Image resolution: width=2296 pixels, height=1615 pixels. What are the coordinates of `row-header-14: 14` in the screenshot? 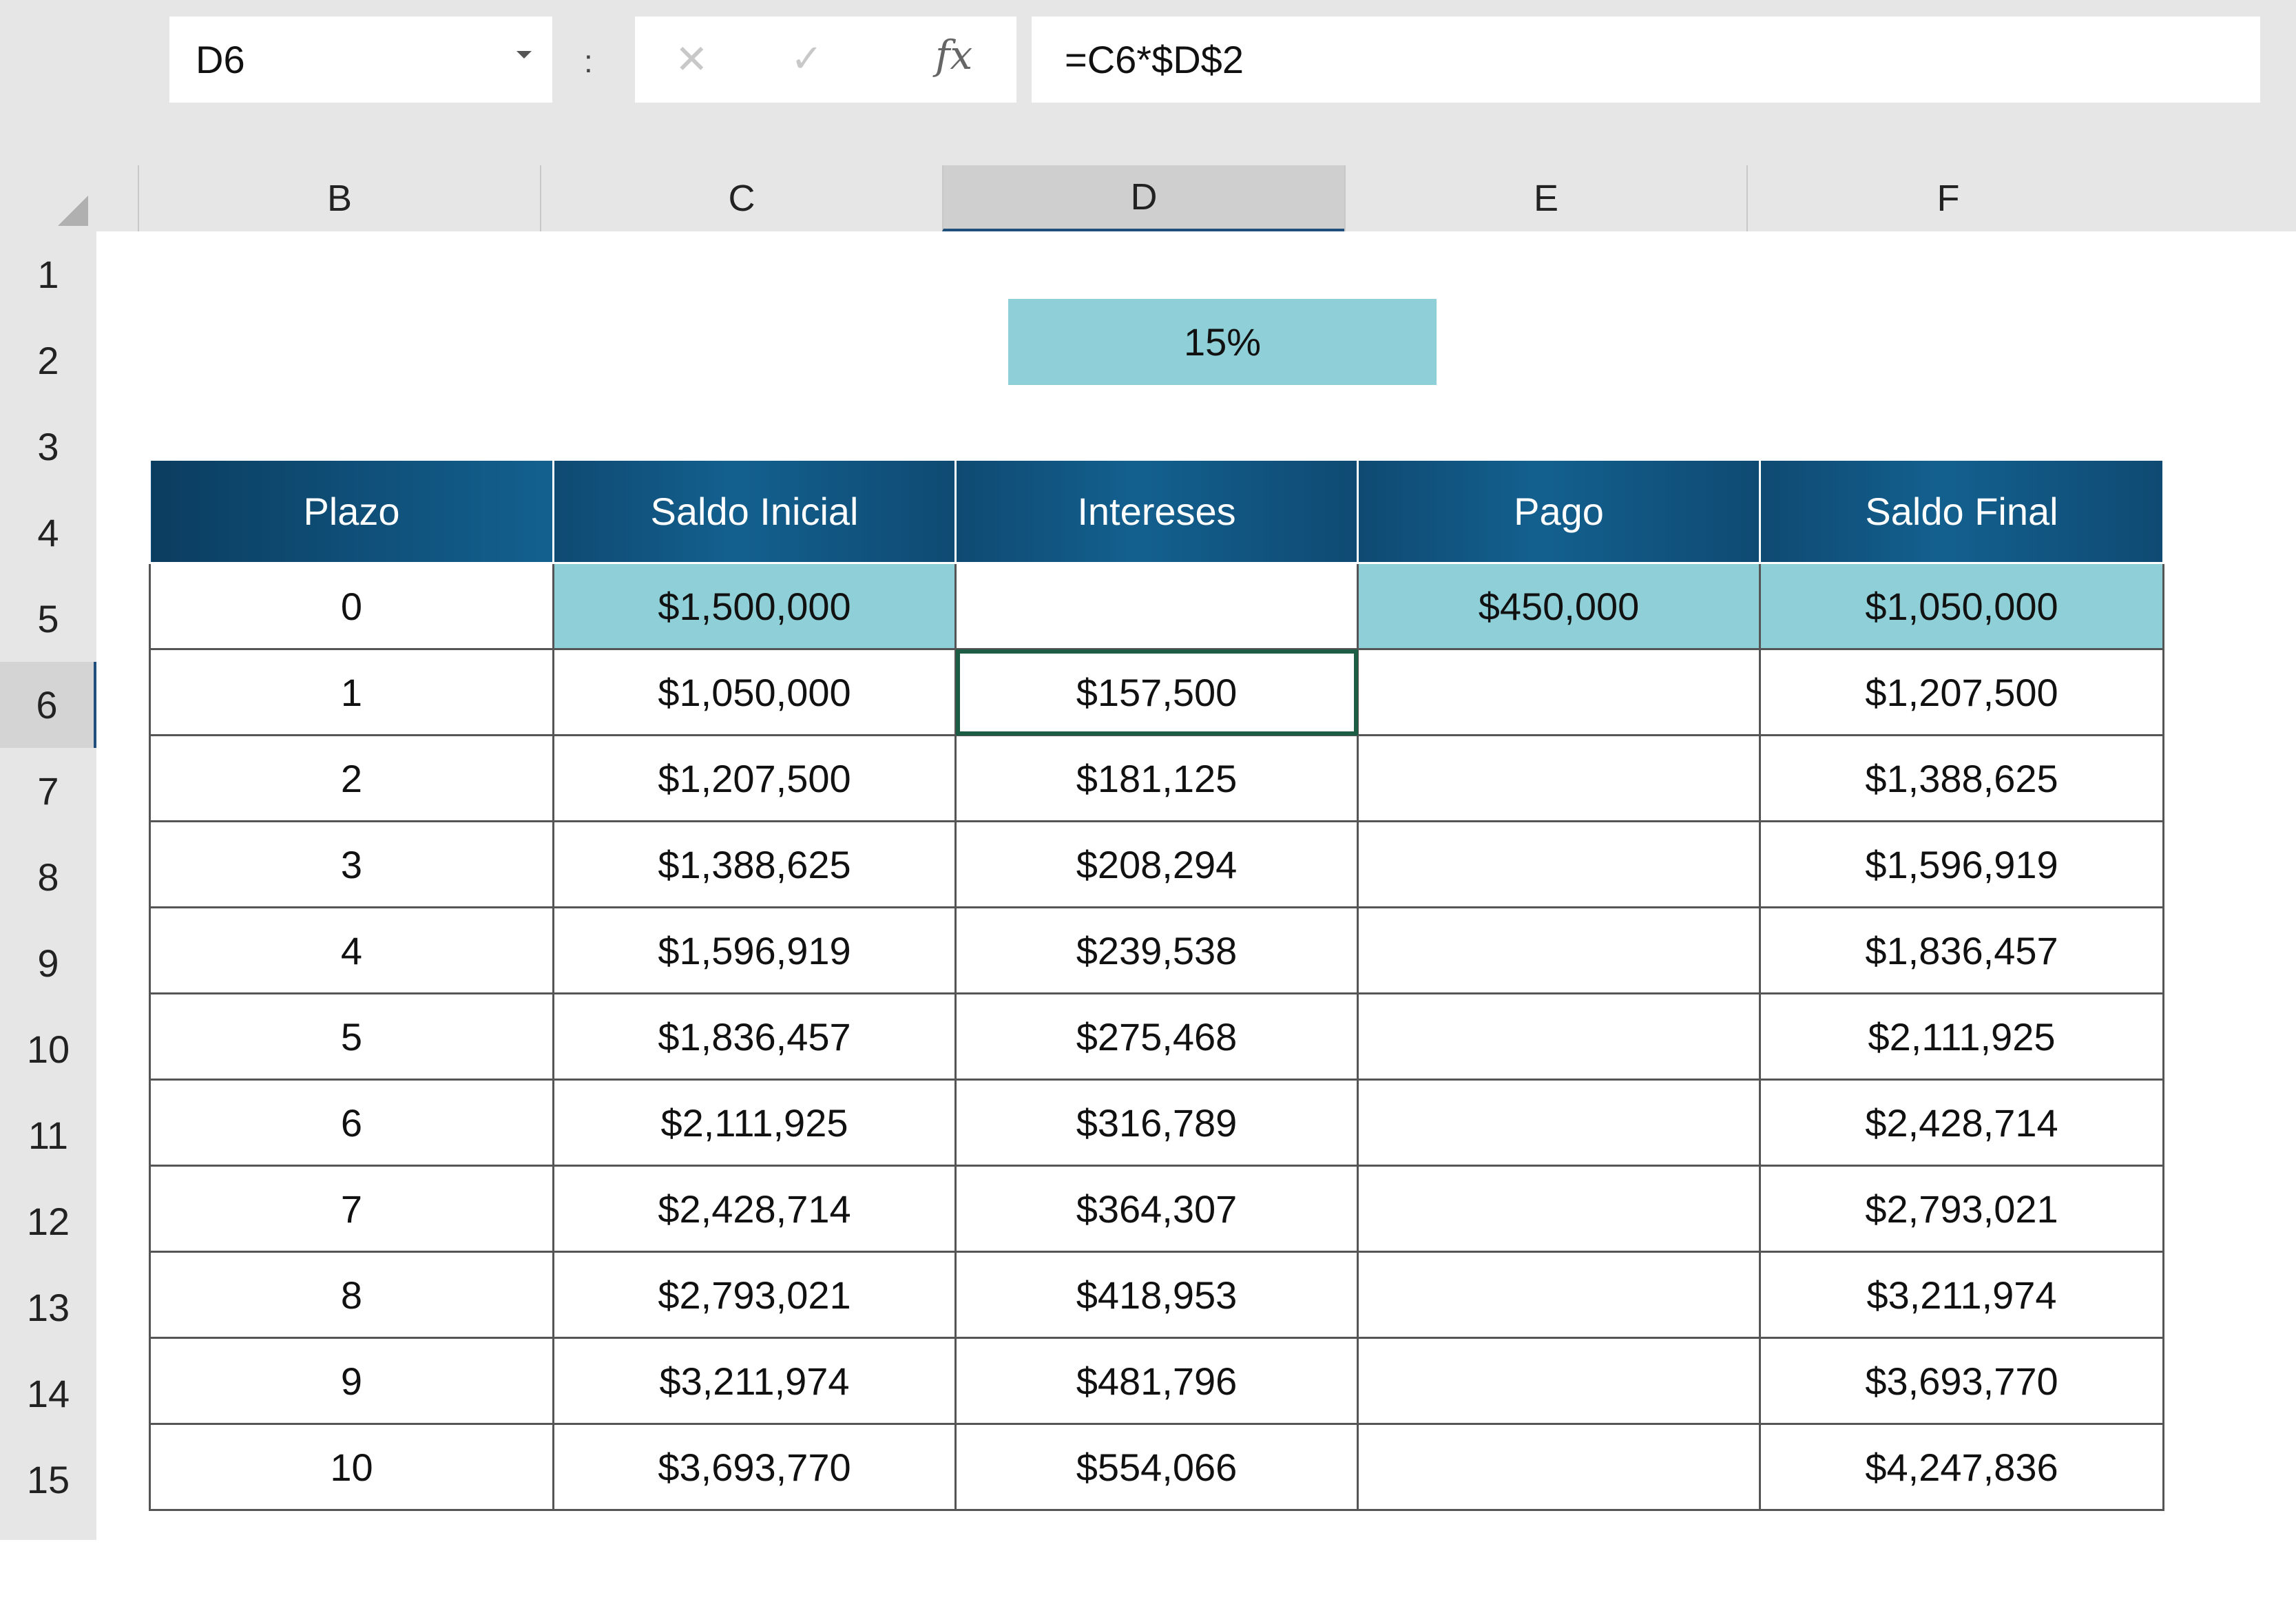 It's located at (48, 1394).